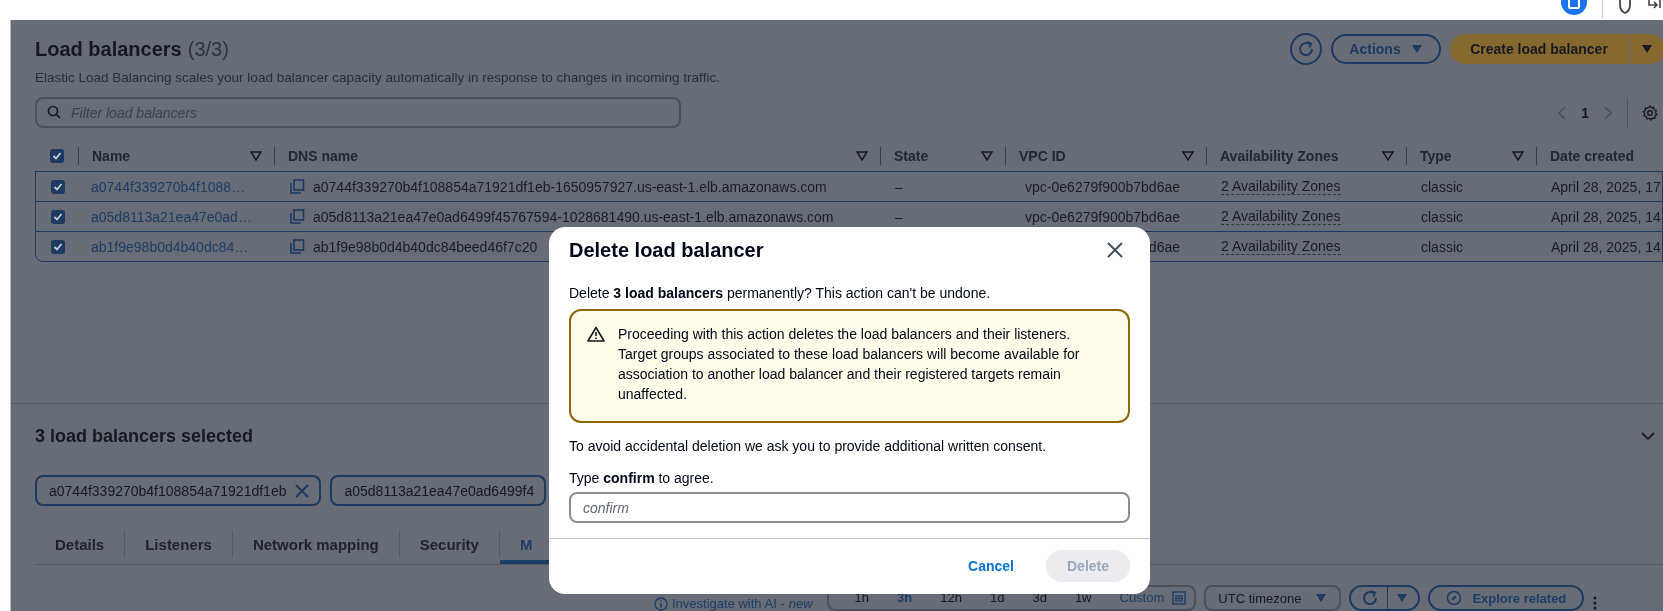 The width and height of the screenshot is (1663, 611). I want to click on close-icon, so click(1115, 250).